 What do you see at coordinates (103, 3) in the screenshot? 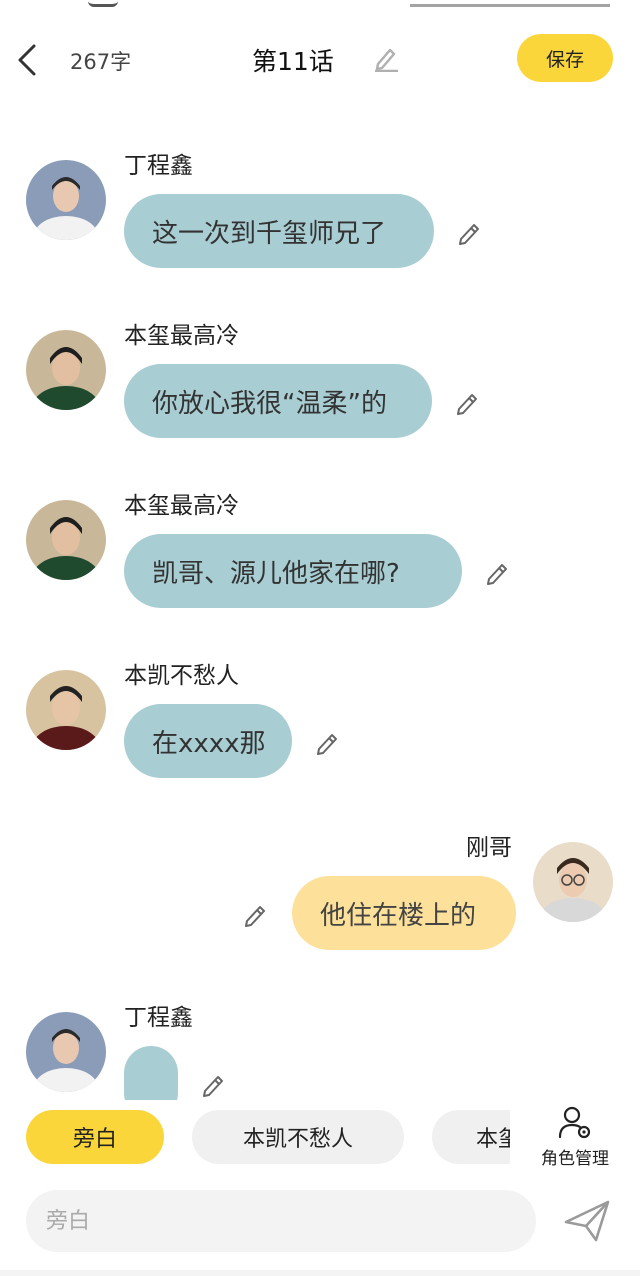
I see `status-icons-left` at bounding box center [103, 3].